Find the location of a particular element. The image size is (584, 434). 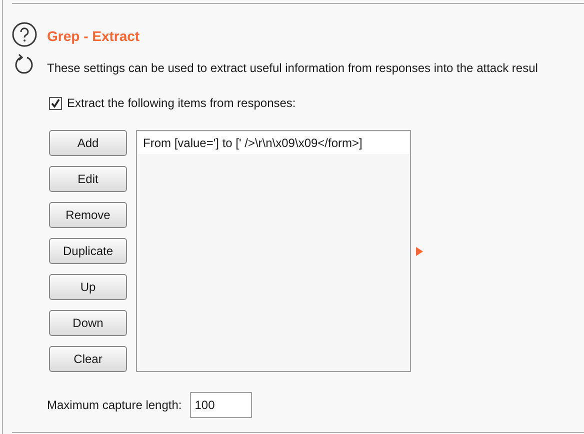

list-action-button: Up is located at coordinates (88, 287).